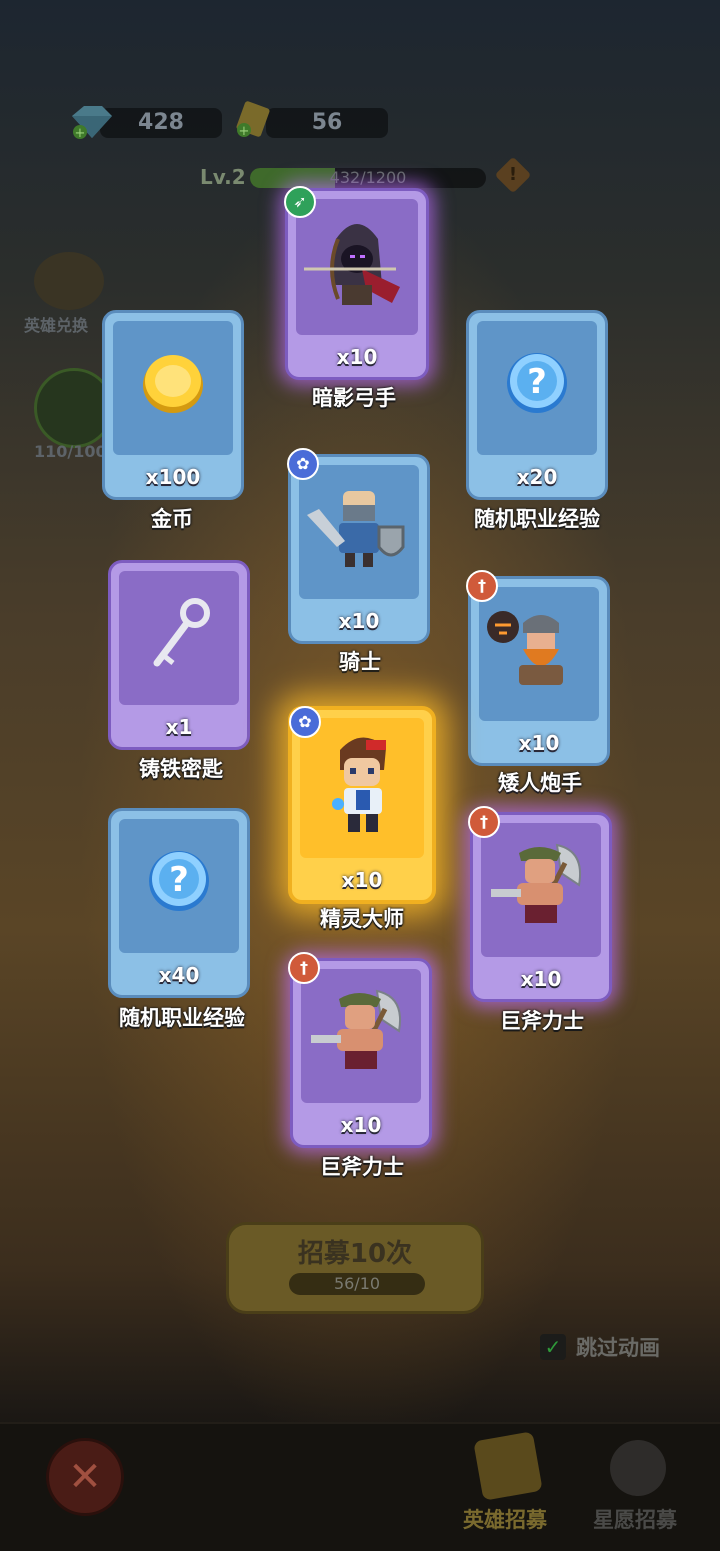 This screenshot has width=720, height=1551. I want to click on bow-class-icon: ➶, so click(300, 202).